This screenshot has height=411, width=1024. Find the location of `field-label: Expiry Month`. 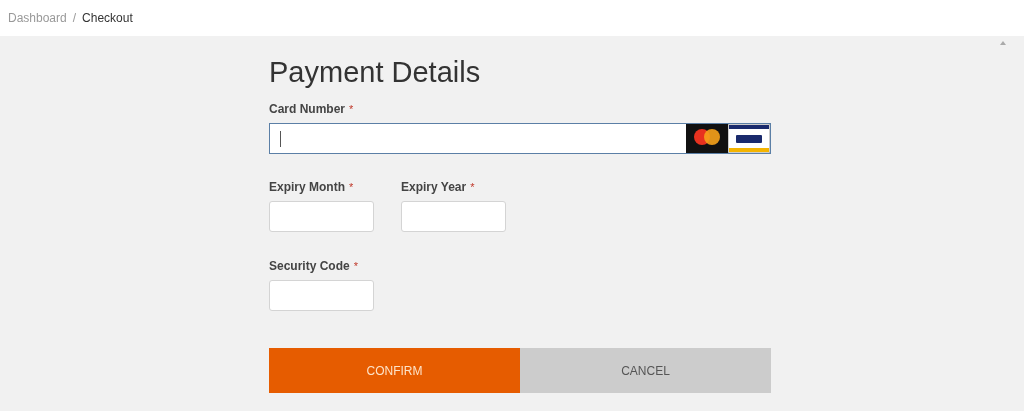

field-label: Expiry Month is located at coordinates (307, 187).